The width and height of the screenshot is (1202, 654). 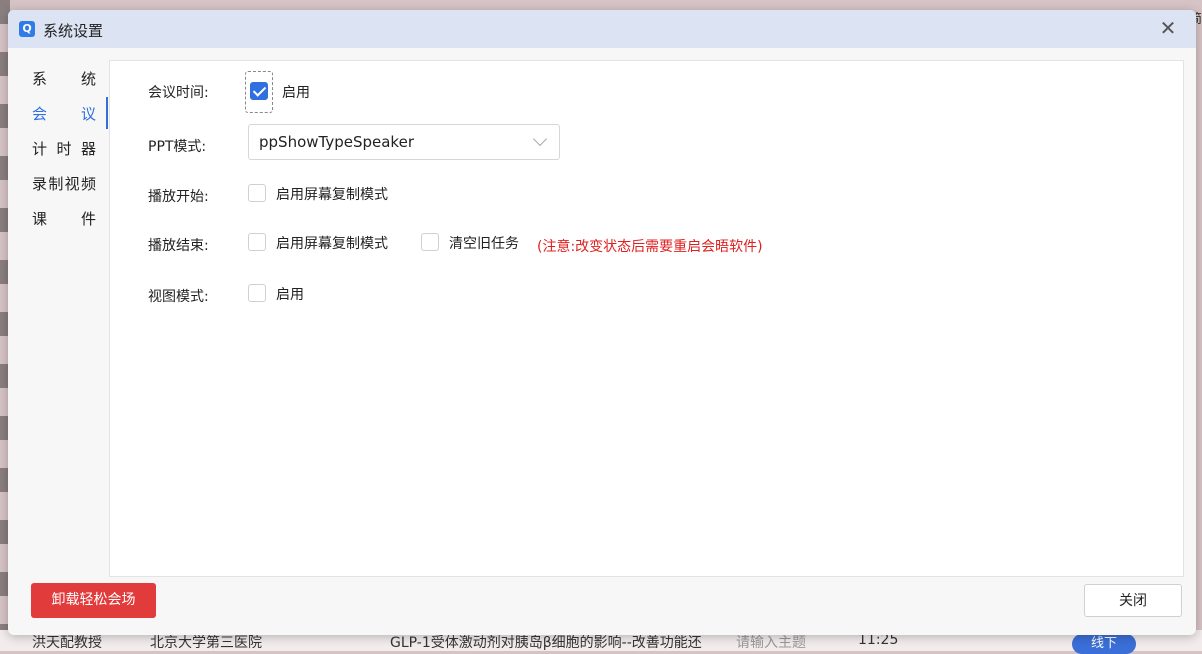 What do you see at coordinates (1133, 600) in the screenshot?
I see `close-button: 关闭` at bounding box center [1133, 600].